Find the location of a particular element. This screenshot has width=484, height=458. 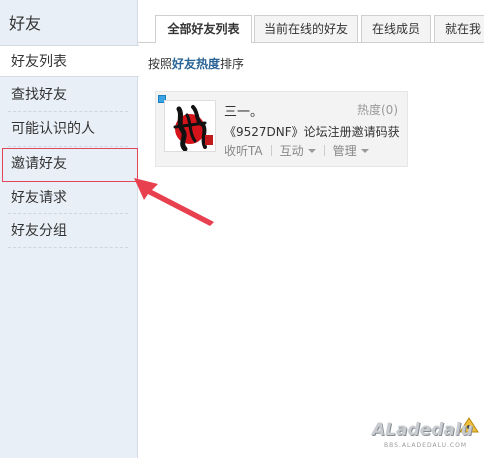

sidebar-item-friend-groups: 好友分组 is located at coordinates (69, 231).